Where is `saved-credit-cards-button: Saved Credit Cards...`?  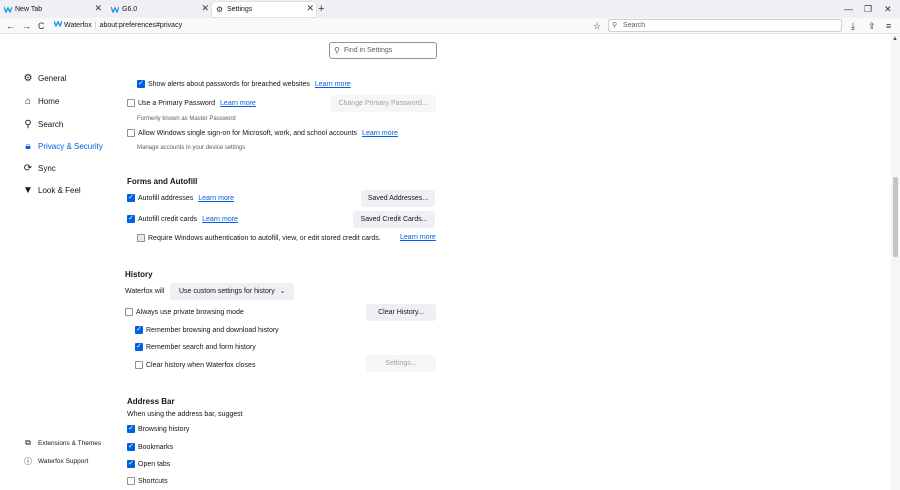
saved-credit-cards-button: Saved Credit Cards... is located at coordinates (394, 219).